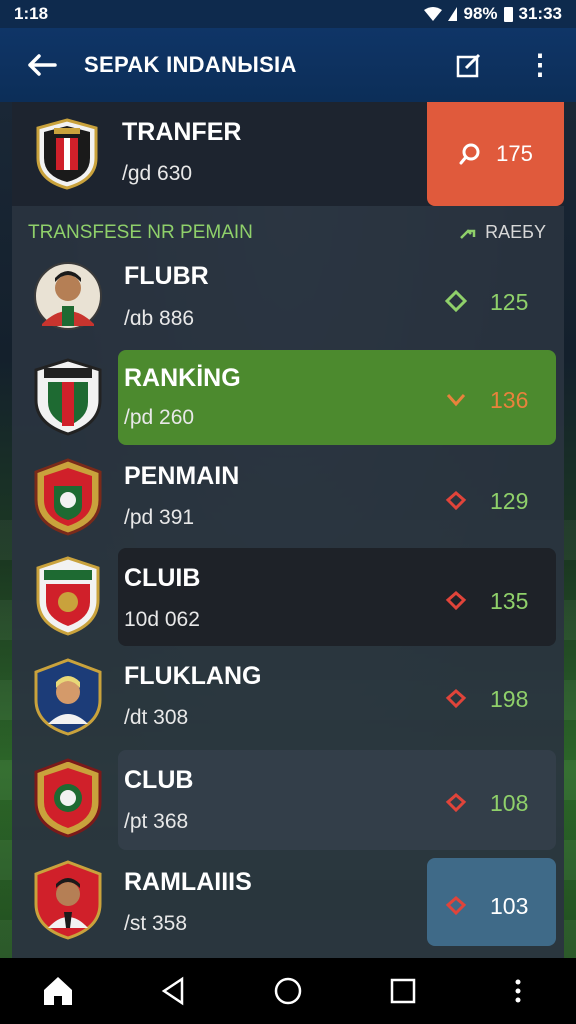 This screenshot has height=1024, width=576. I want to click on section-header: TRANSFESE NR PEMAIN, so click(140, 232).